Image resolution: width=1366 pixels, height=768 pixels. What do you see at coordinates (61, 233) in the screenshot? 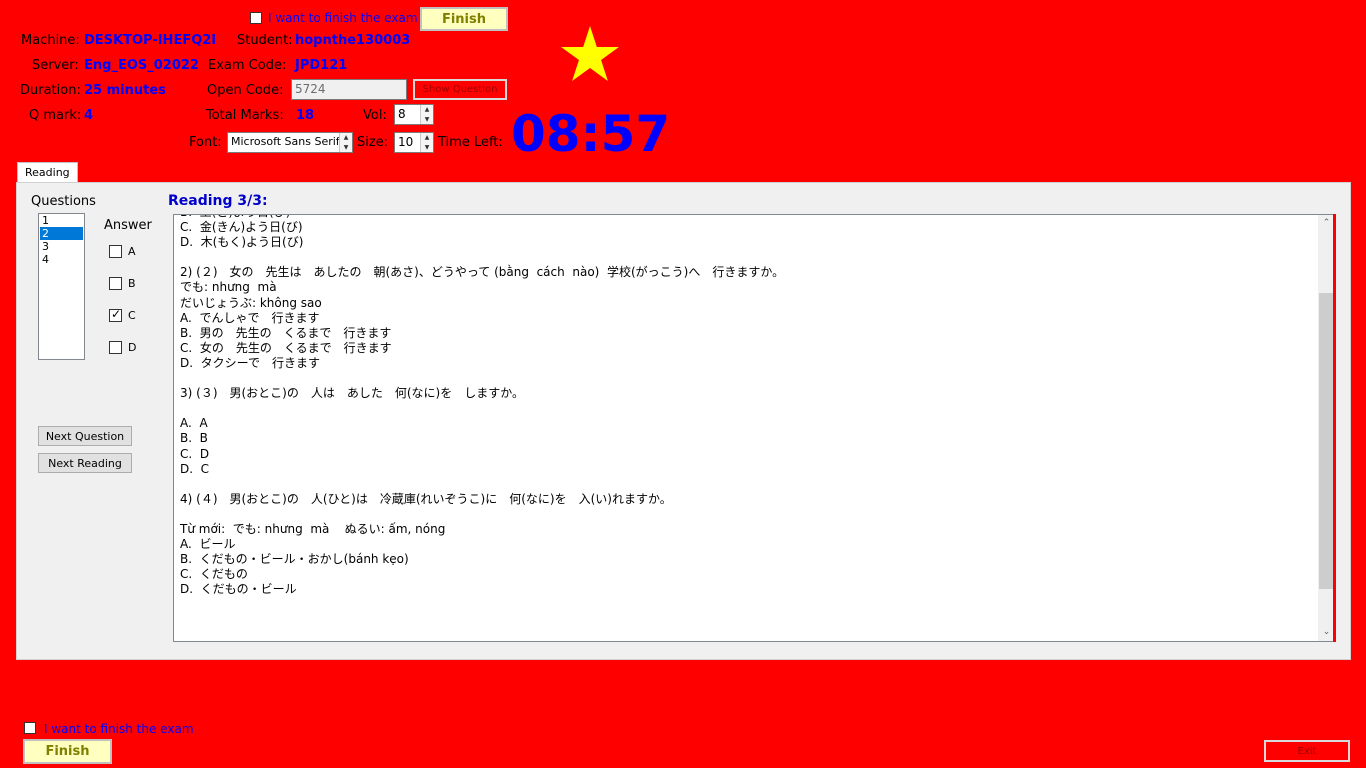
I see `question-list-item: 2` at bounding box center [61, 233].